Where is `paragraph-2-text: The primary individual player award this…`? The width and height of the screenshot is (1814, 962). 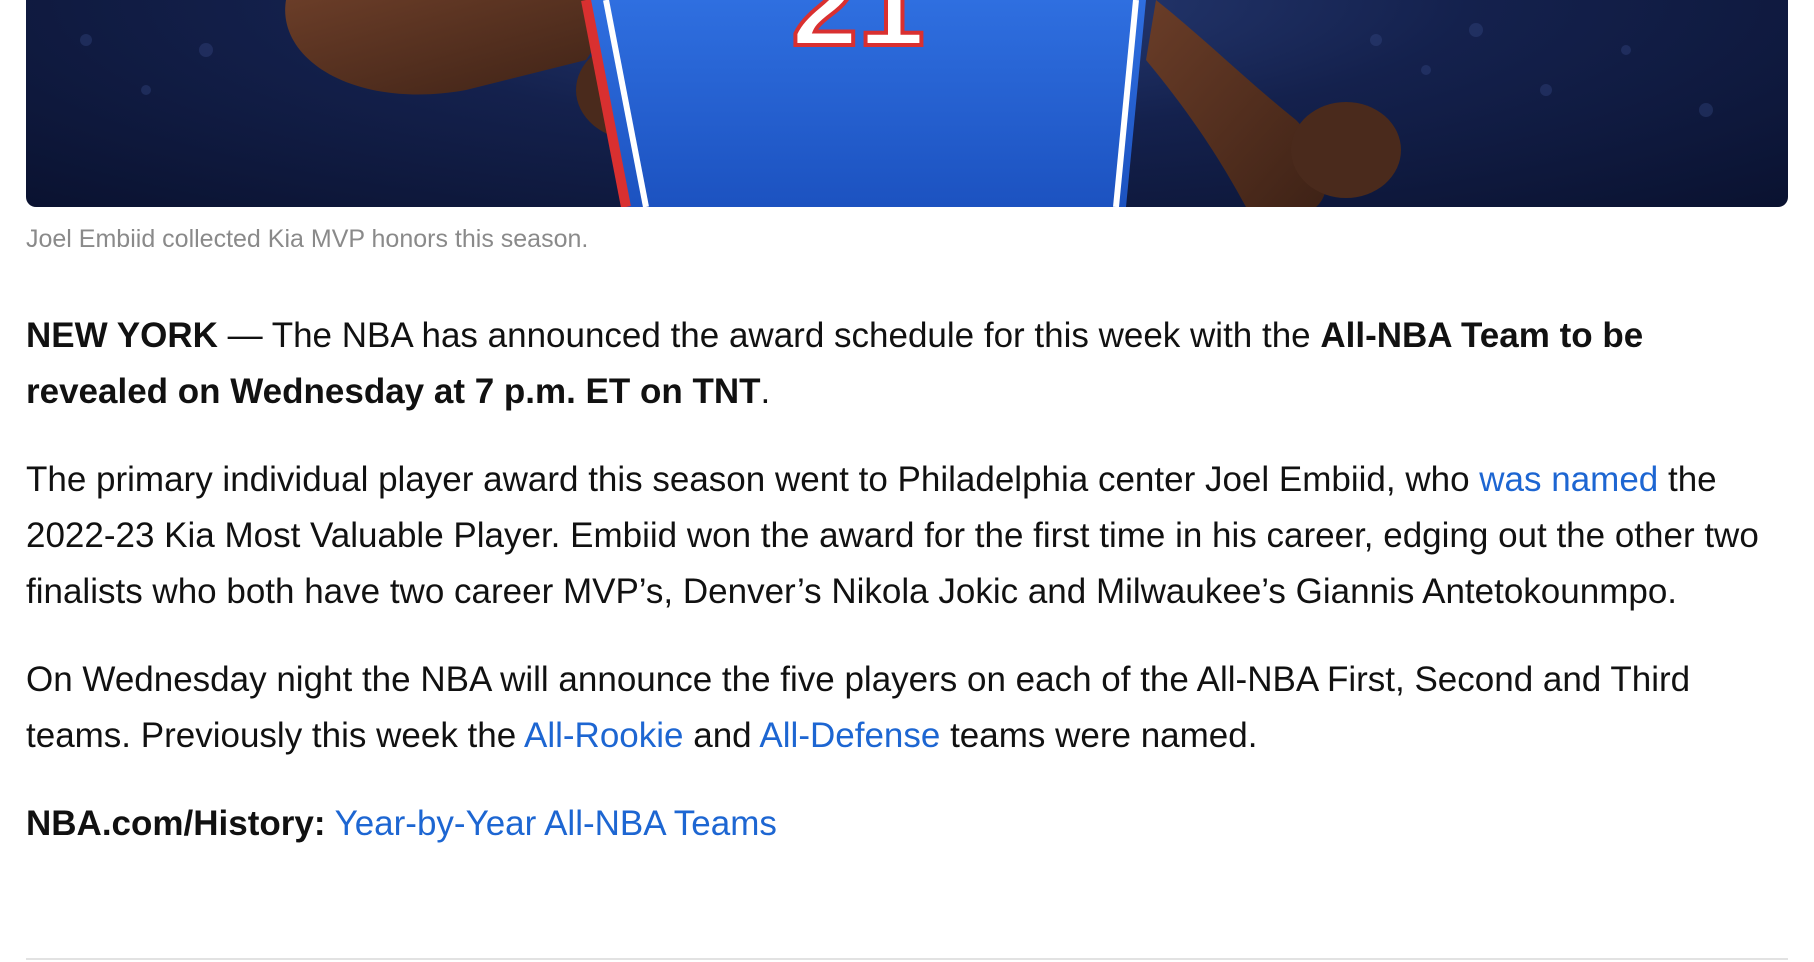
paragraph-2-text: The primary individual player award this… is located at coordinates (753, 479).